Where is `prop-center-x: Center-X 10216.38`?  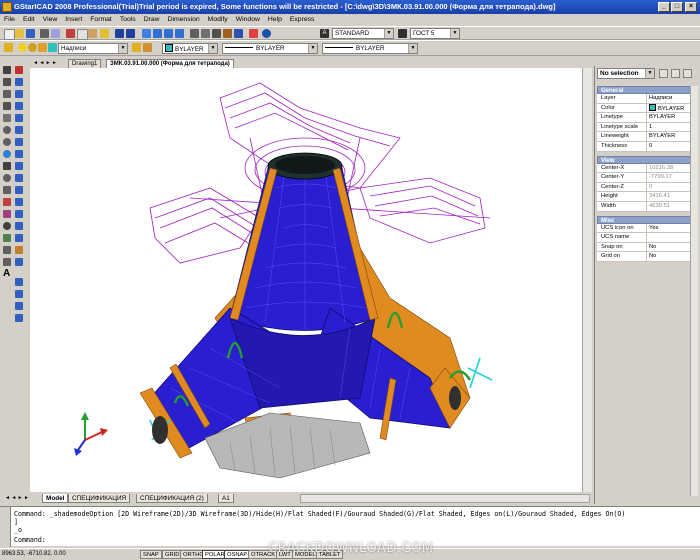
prop-center-x: Center-X 10216.38 is located at coordinates (644, 168).